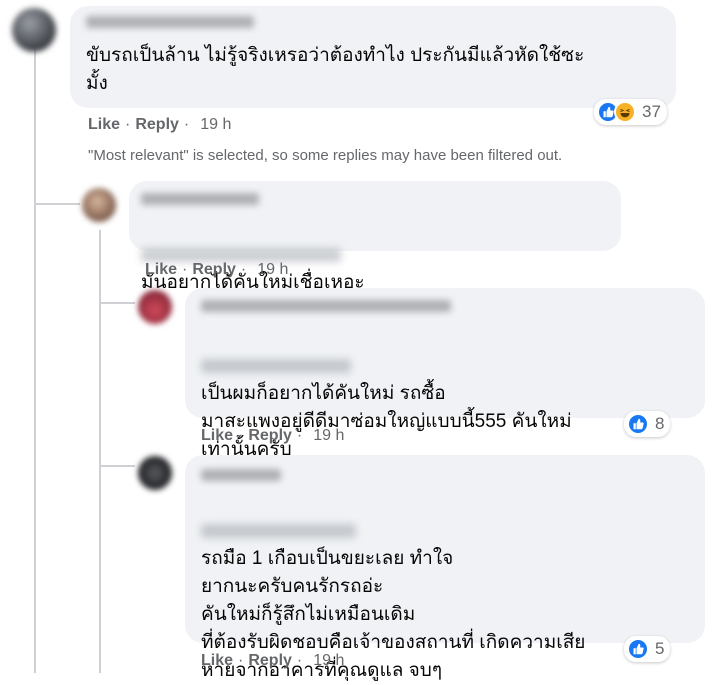 The height and width of the screenshot is (685, 723). What do you see at coordinates (651, 111) in the screenshot?
I see `reaction-count: 37` at bounding box center [651, 111].